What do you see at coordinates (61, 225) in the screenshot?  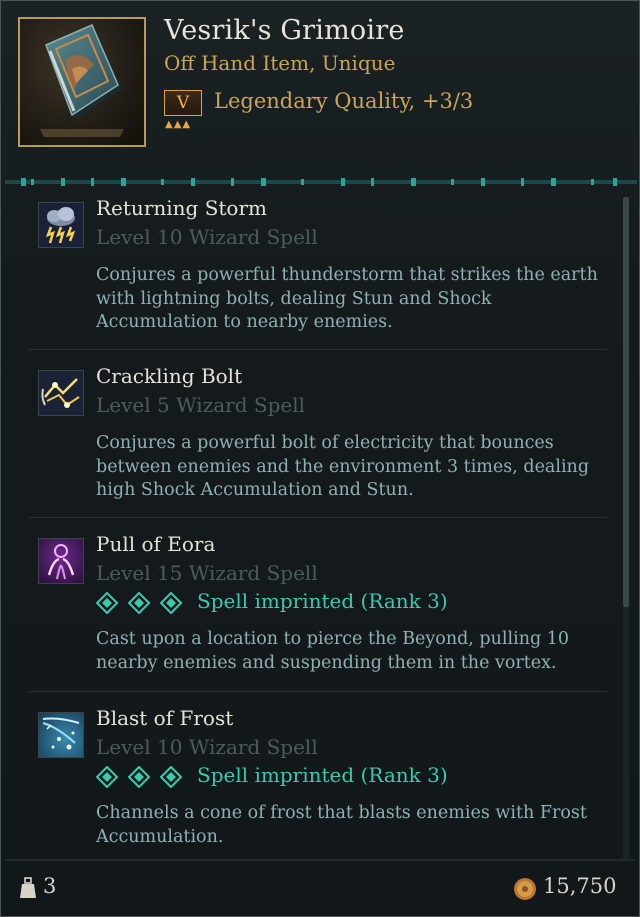 I see `storm-cloud-lightning-icon` at bounding box center [61, 225].